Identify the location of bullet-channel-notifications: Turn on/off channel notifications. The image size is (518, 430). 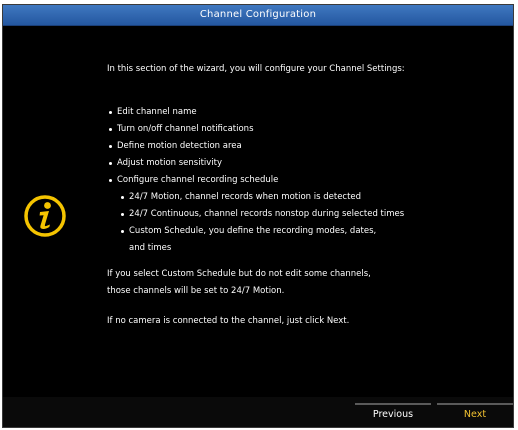
(181, 129).